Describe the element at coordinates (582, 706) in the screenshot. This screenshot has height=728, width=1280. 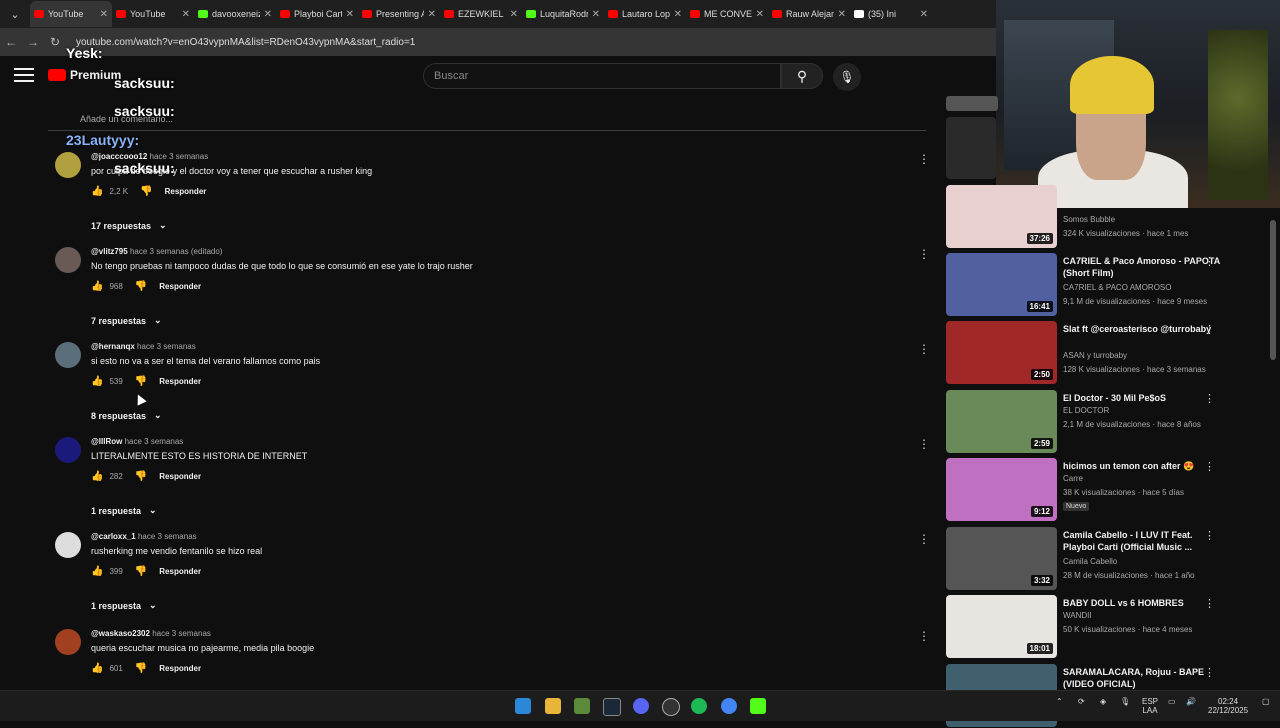
I see `app-icon` at that location.